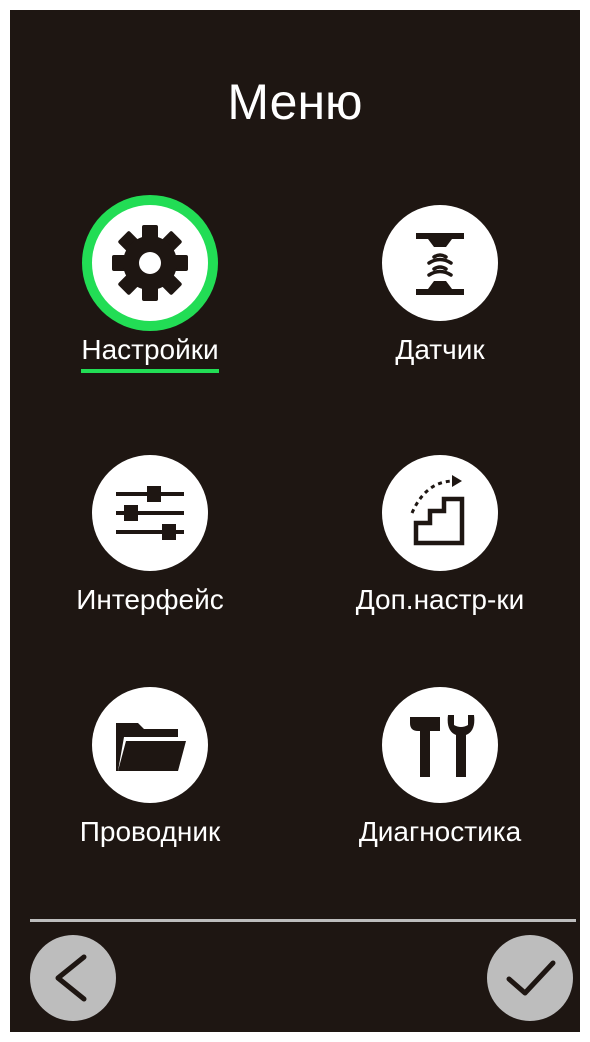 This screenshot has width=590, height=1042. What do you see at coordinates (303, 920) in the screenshot?
I see `footer-divider` at bounding box center [303, 920].